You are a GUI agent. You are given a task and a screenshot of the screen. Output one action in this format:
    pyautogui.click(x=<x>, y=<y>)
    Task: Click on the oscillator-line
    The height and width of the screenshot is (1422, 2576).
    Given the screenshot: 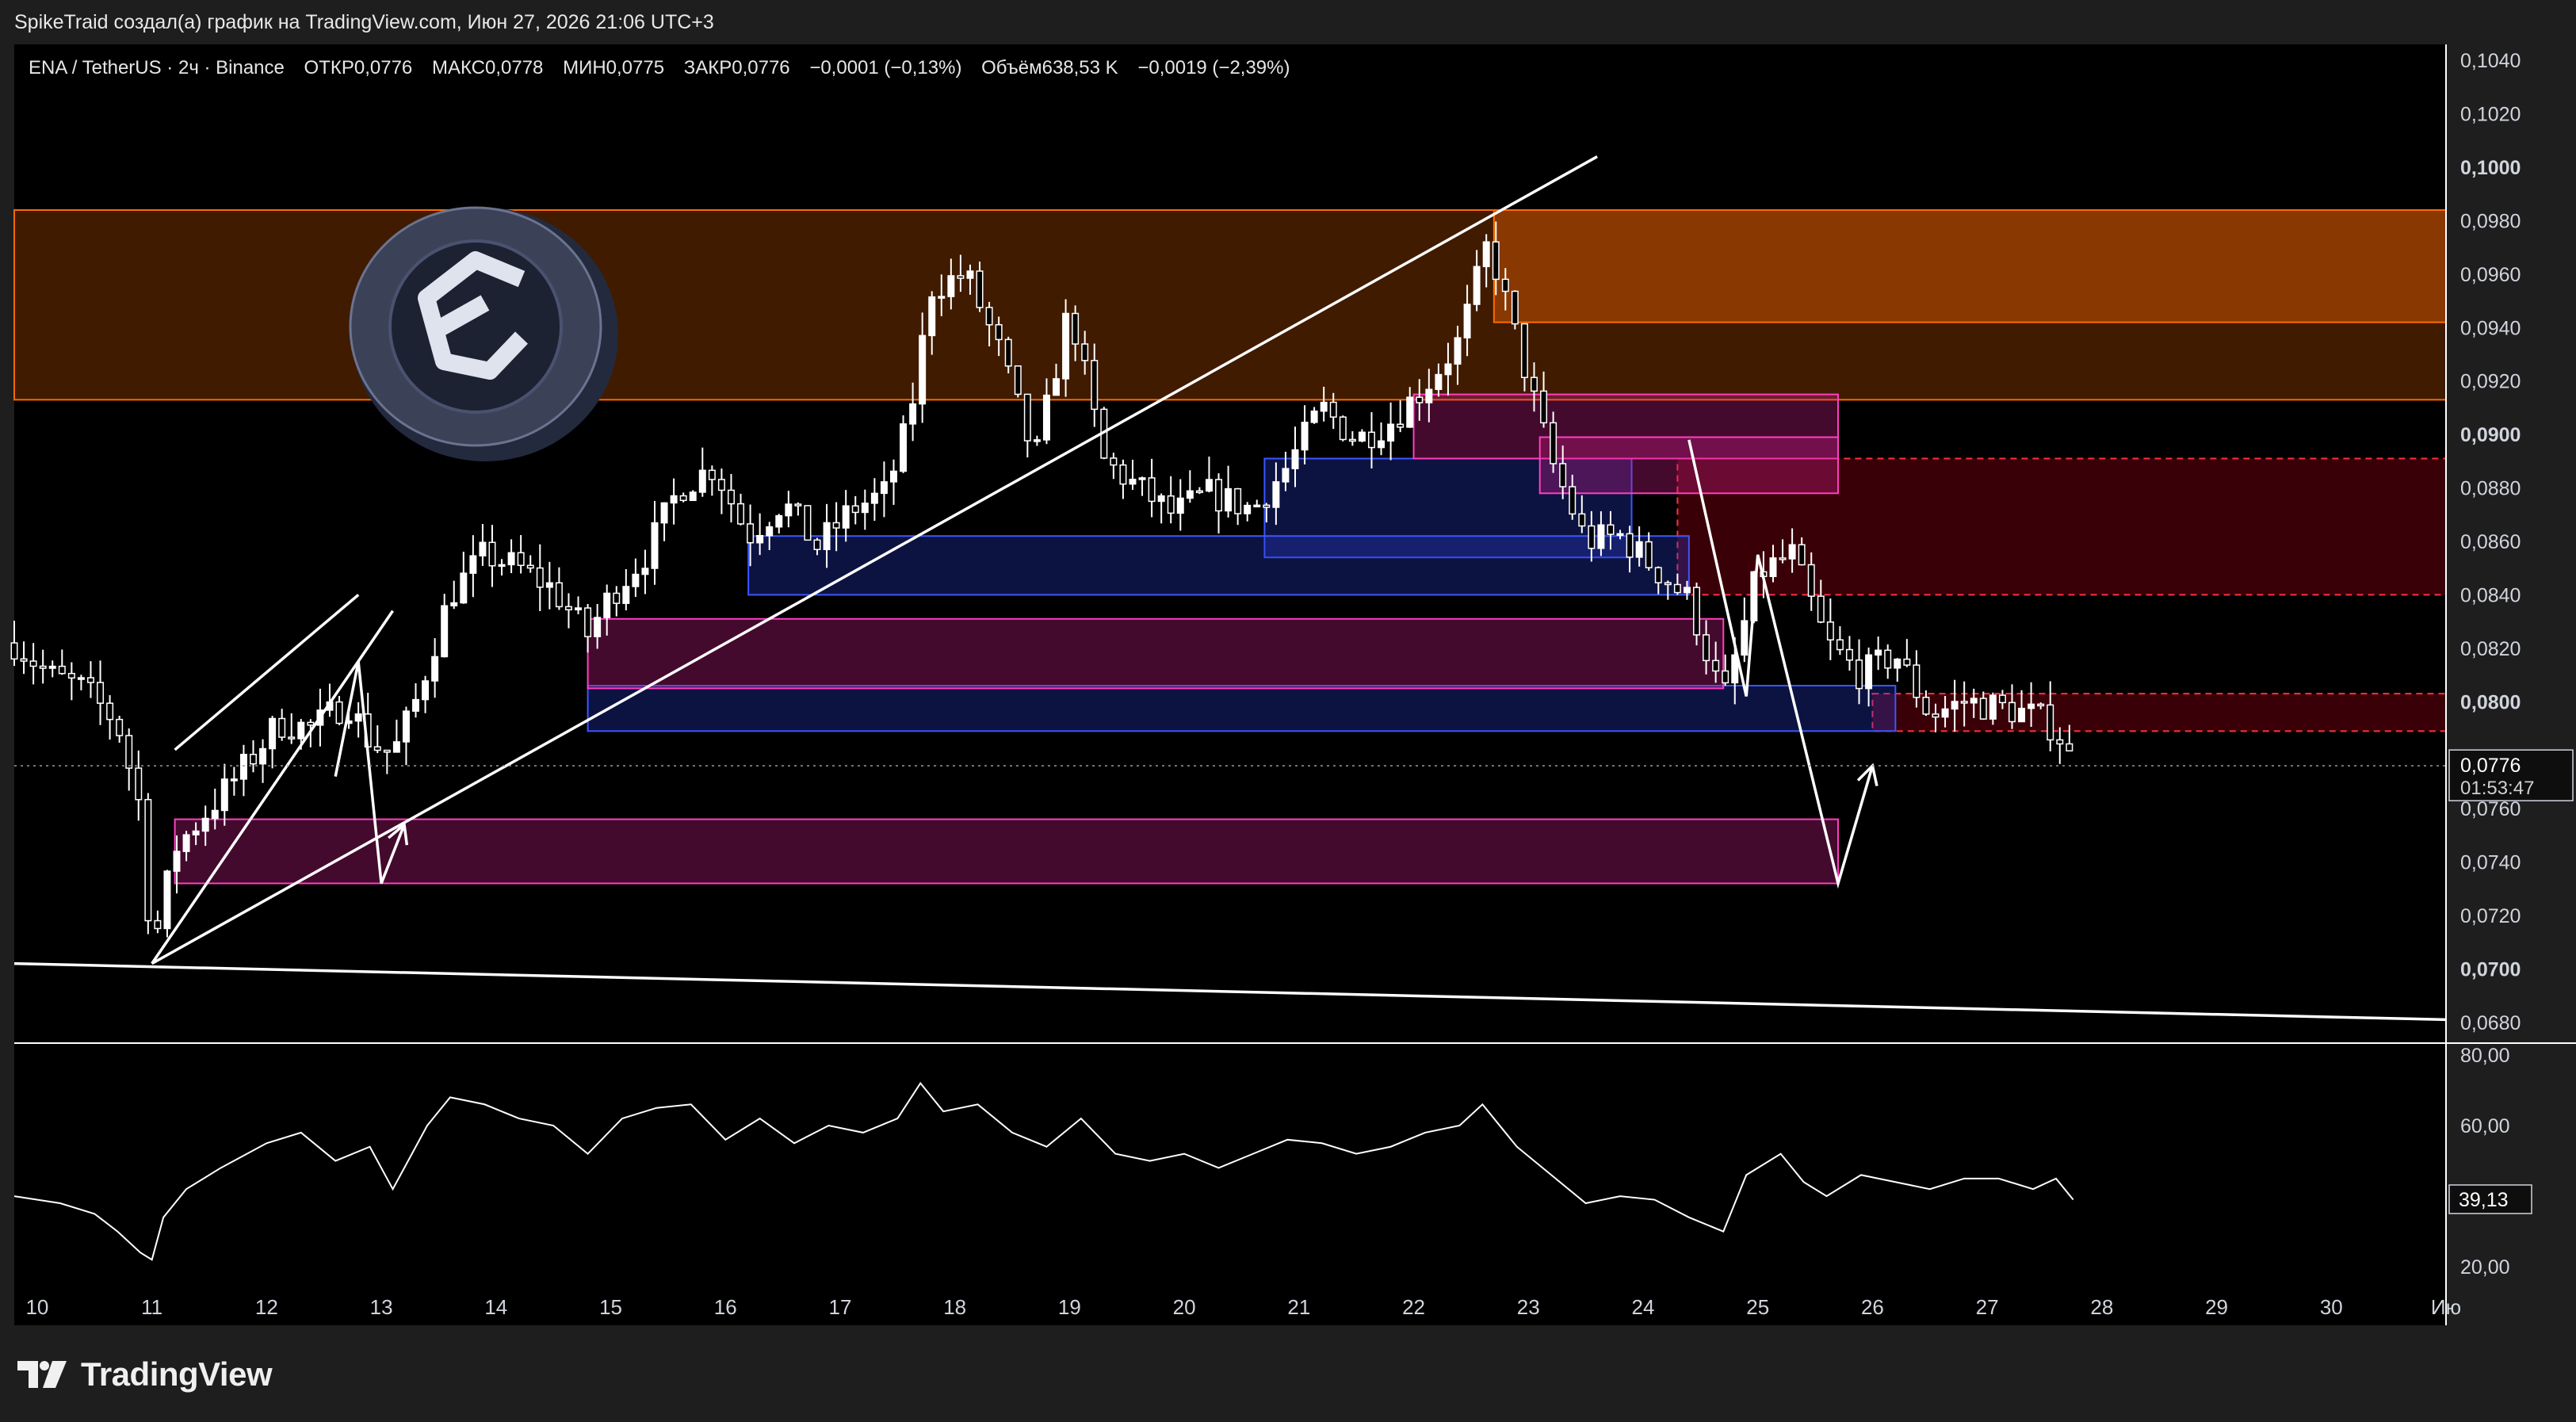 What is the action you would take?
    pyautogui.click(x=1043, y=1171)
    